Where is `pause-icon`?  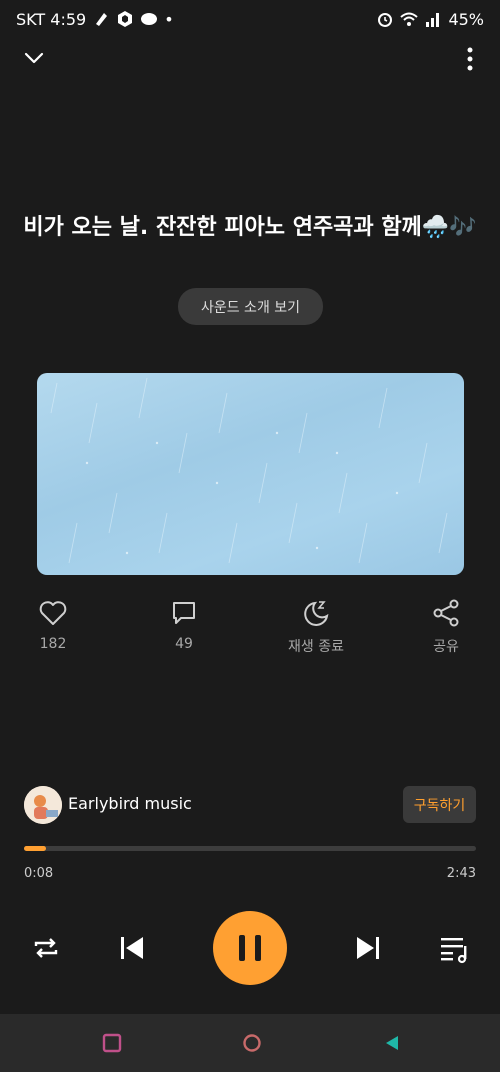
pause-icon is located at coordinates (250, 948).